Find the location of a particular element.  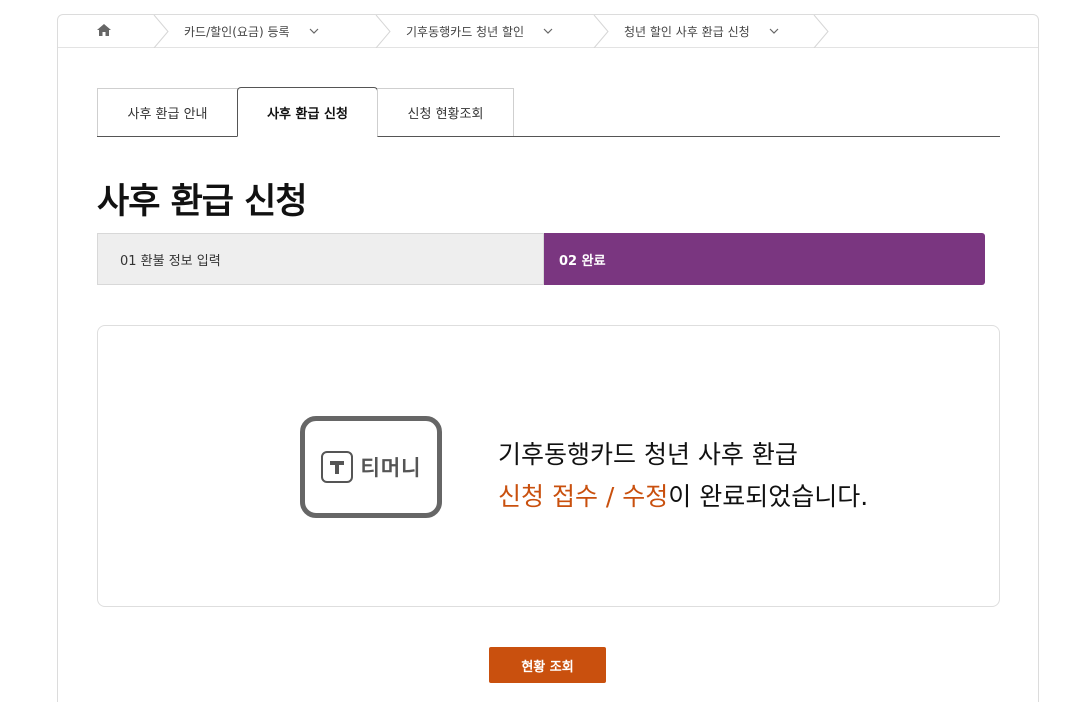

completion-line-1: 기후동행카드 청년 사후 환급 is located at coordinates (648, 454).